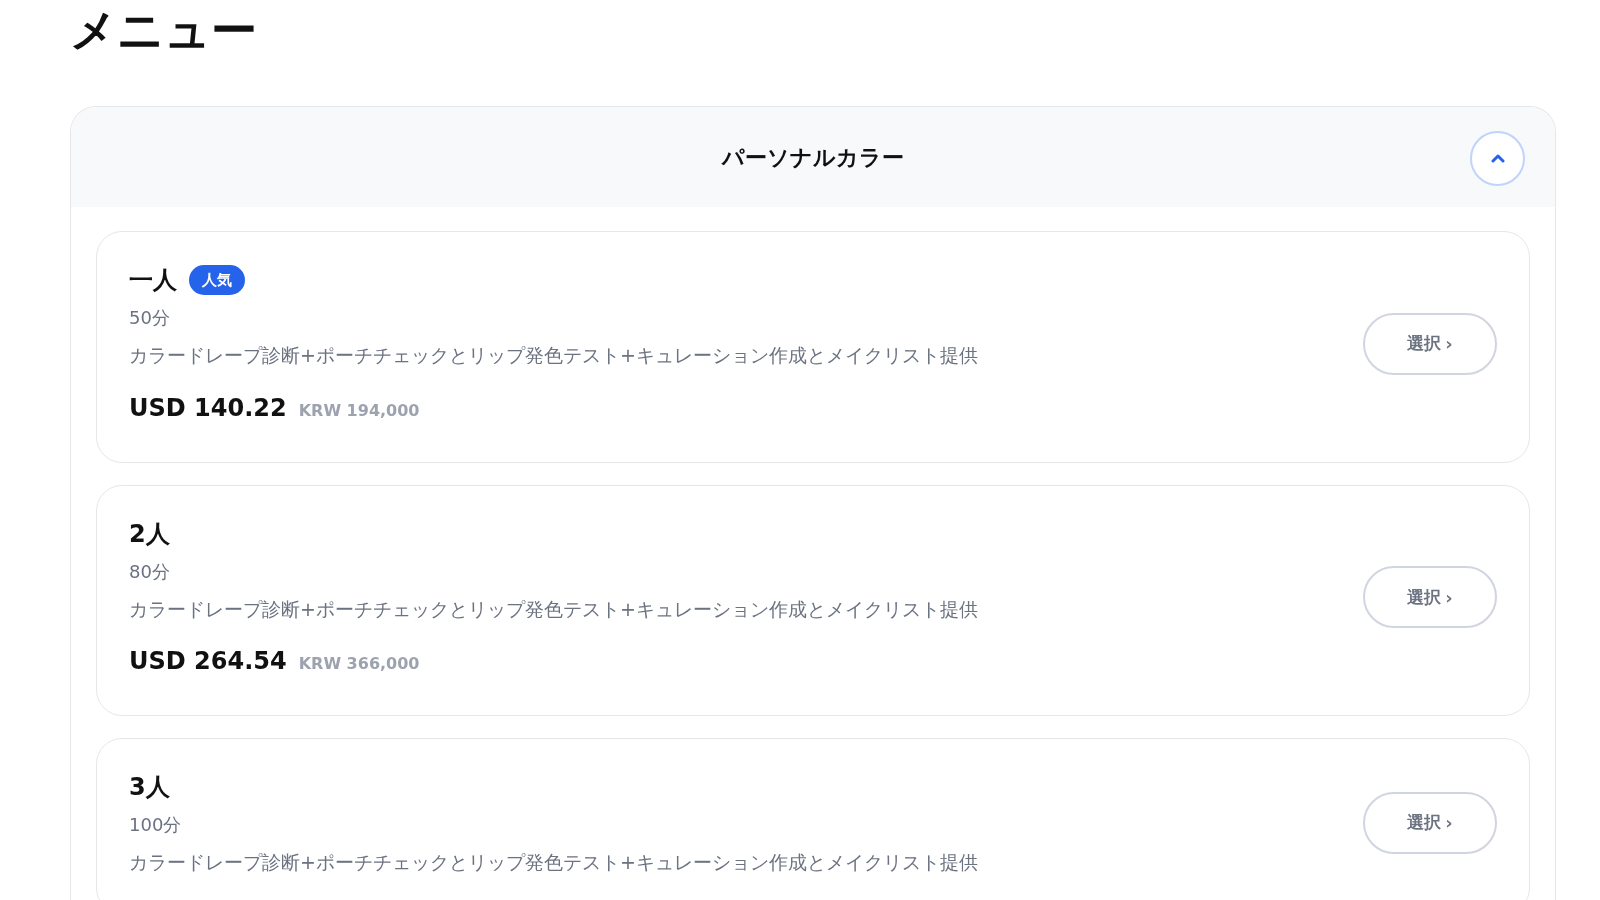 This screenshot has width=1600, height=900. I want to click on page-title: メニュー, so click(164, 30).